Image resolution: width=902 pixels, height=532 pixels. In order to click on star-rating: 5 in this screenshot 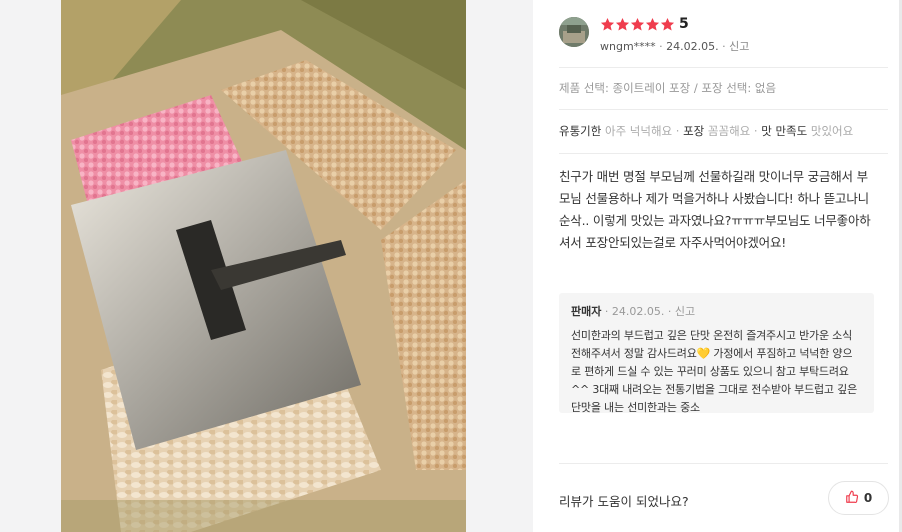, I will do `click(644, 24)`.